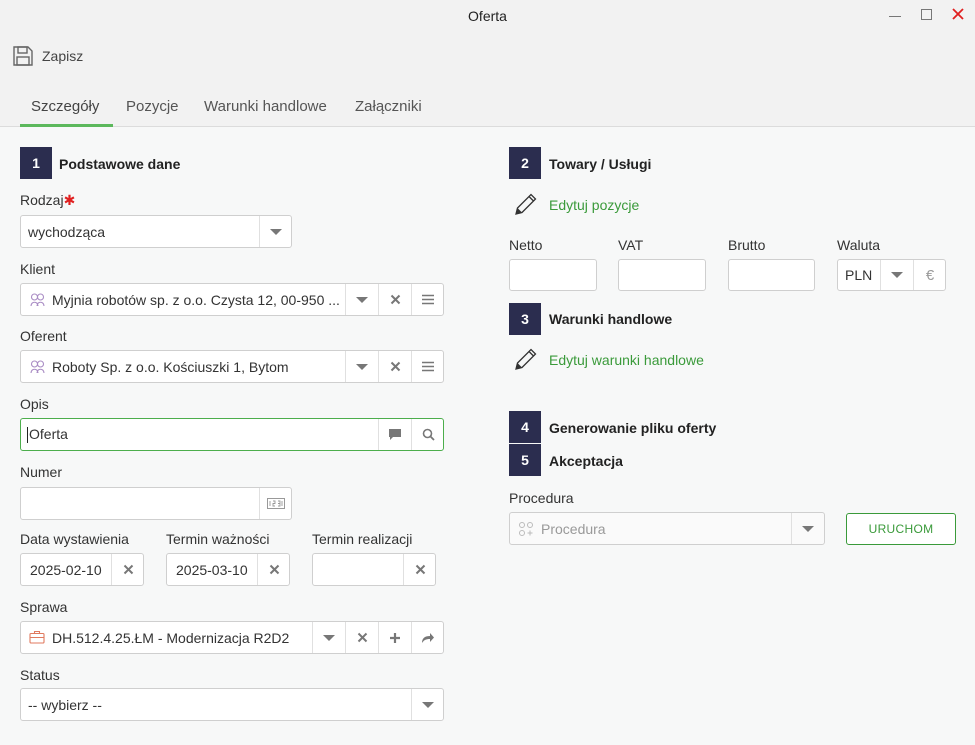  What do you see at coordinates (626, 360) in the screenshot?
I see `edytuj-warunki-link: Edytuj warunki handlowe` at bounding box center [626, 360].